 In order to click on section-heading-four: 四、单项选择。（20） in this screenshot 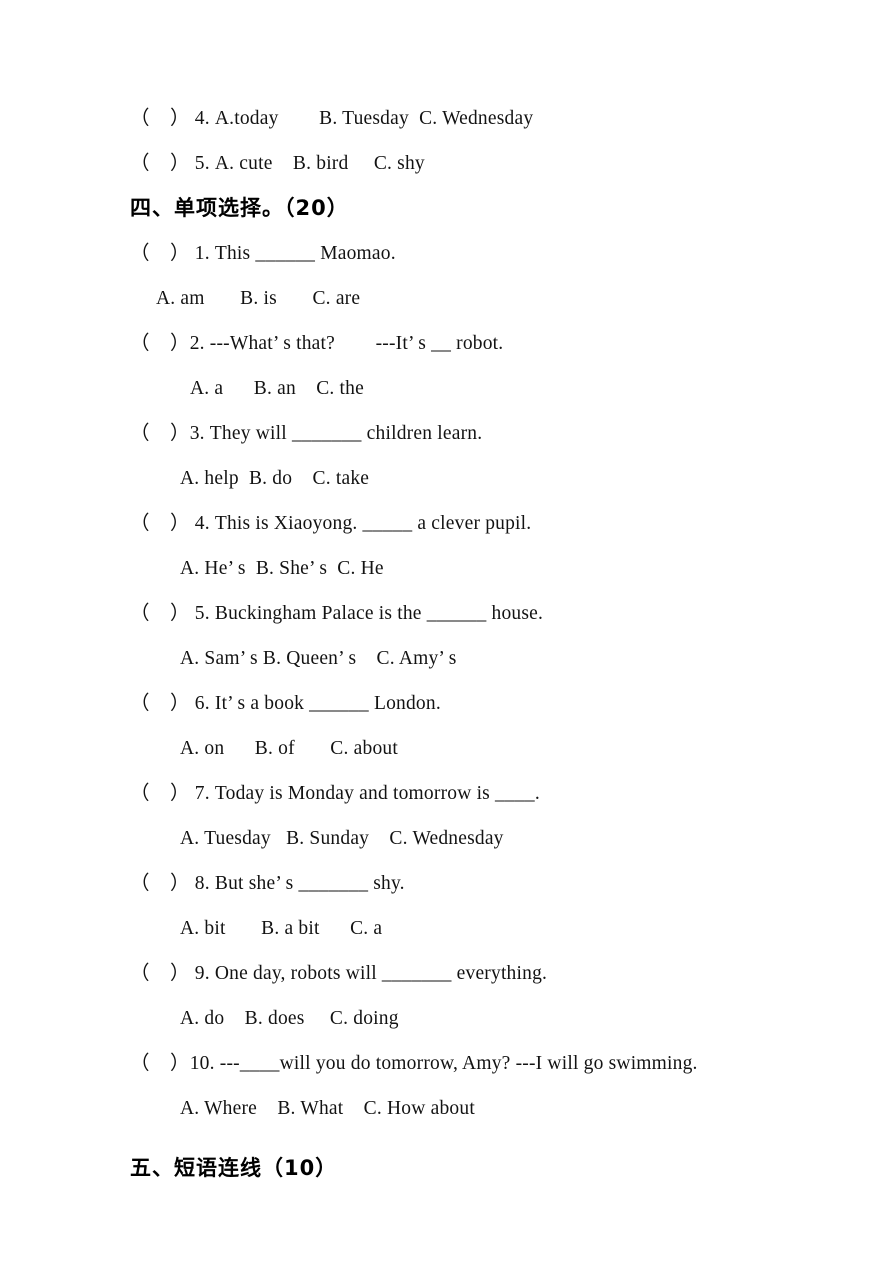, I will do `click(239, 208)`.